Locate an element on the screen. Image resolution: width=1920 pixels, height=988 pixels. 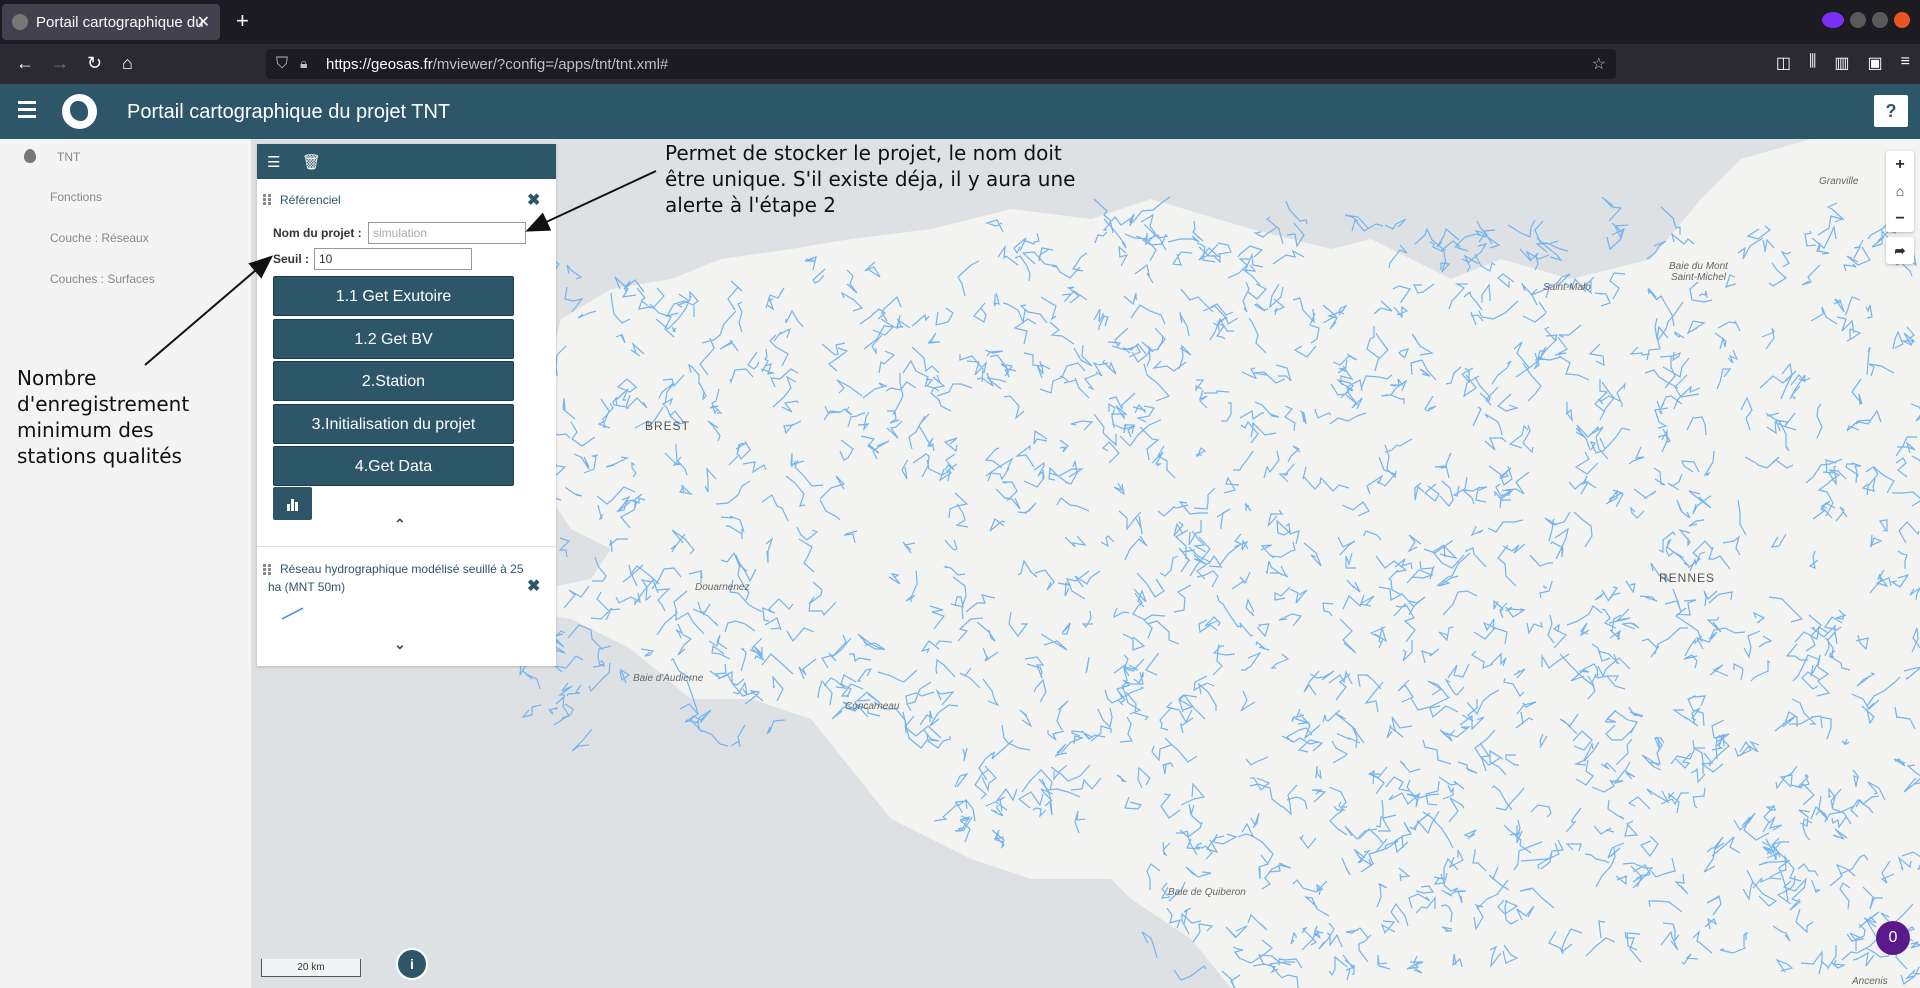
trash-icon: 🗑︎ is located at coordinates (311, 162).